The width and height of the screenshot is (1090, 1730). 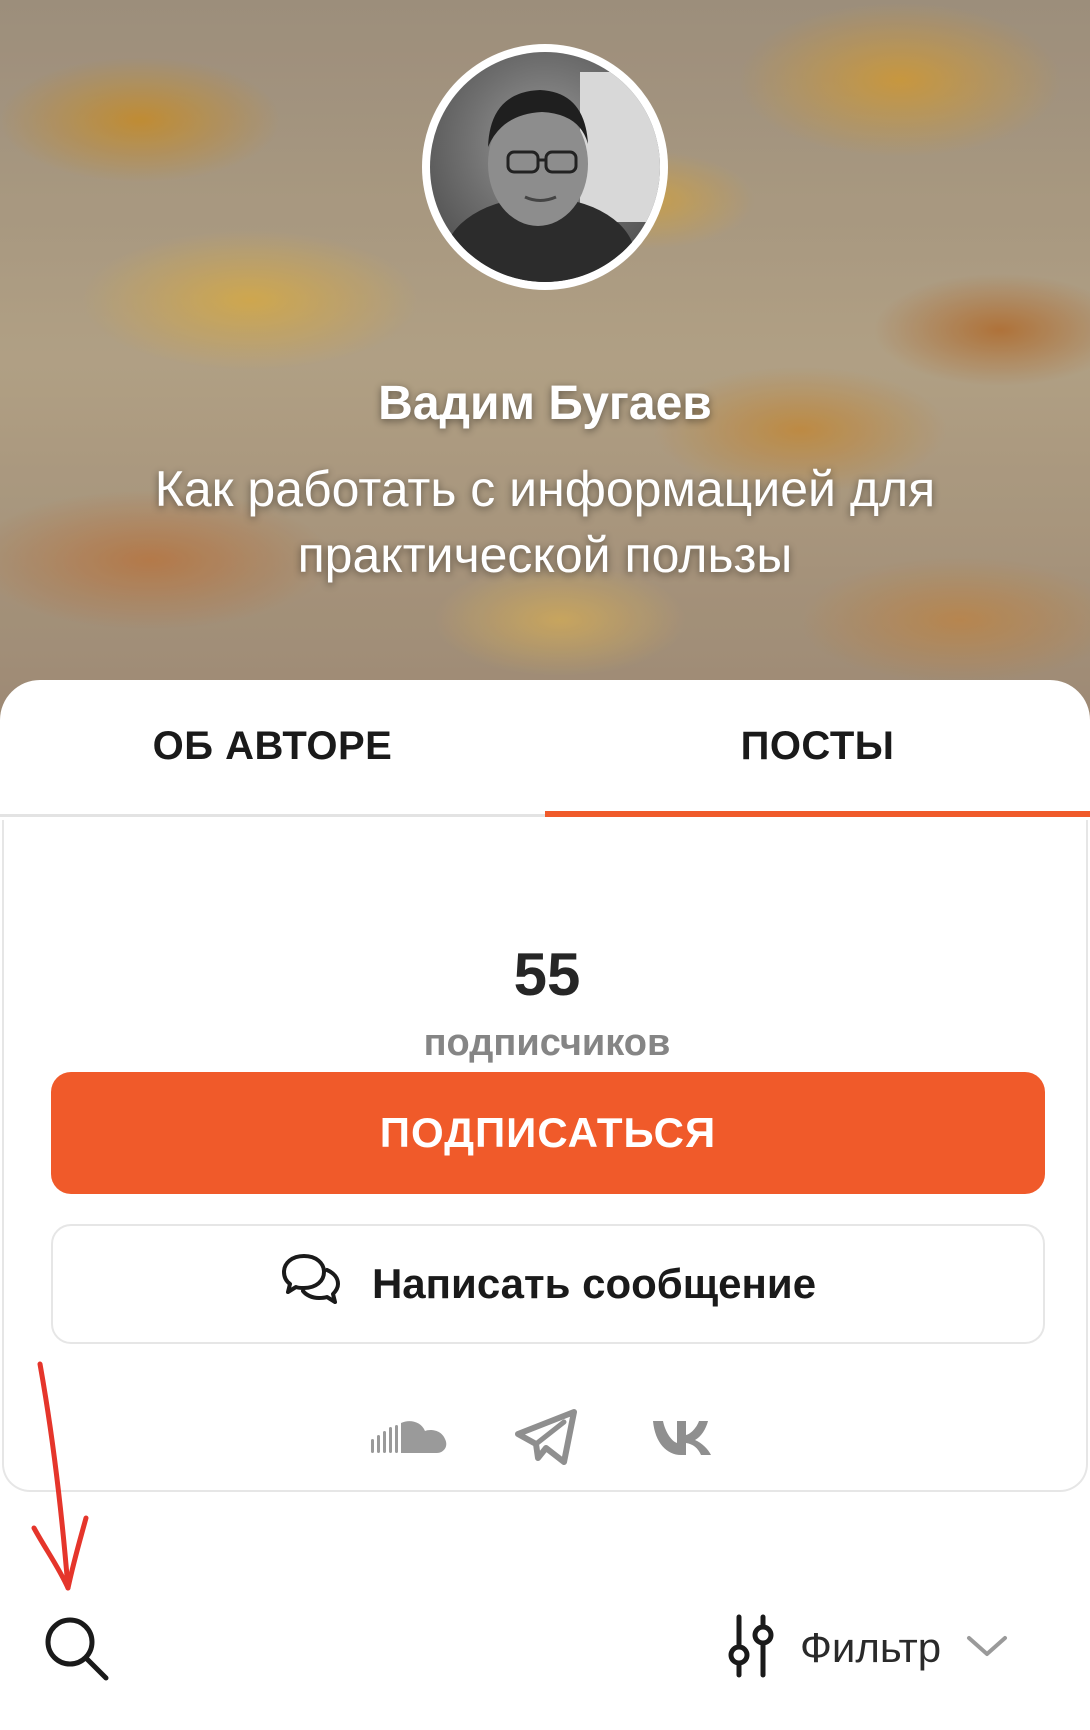 I want to click on search-icon, so click(x=76, y=1652).